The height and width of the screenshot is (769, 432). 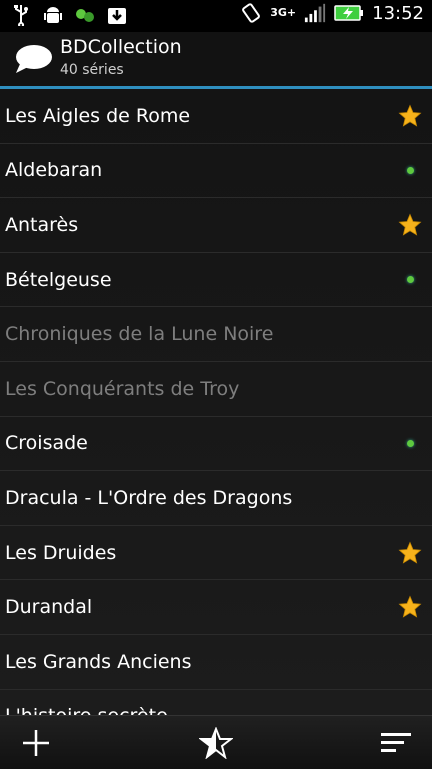 I want to click on add-icon, so click(x=36, y=743).